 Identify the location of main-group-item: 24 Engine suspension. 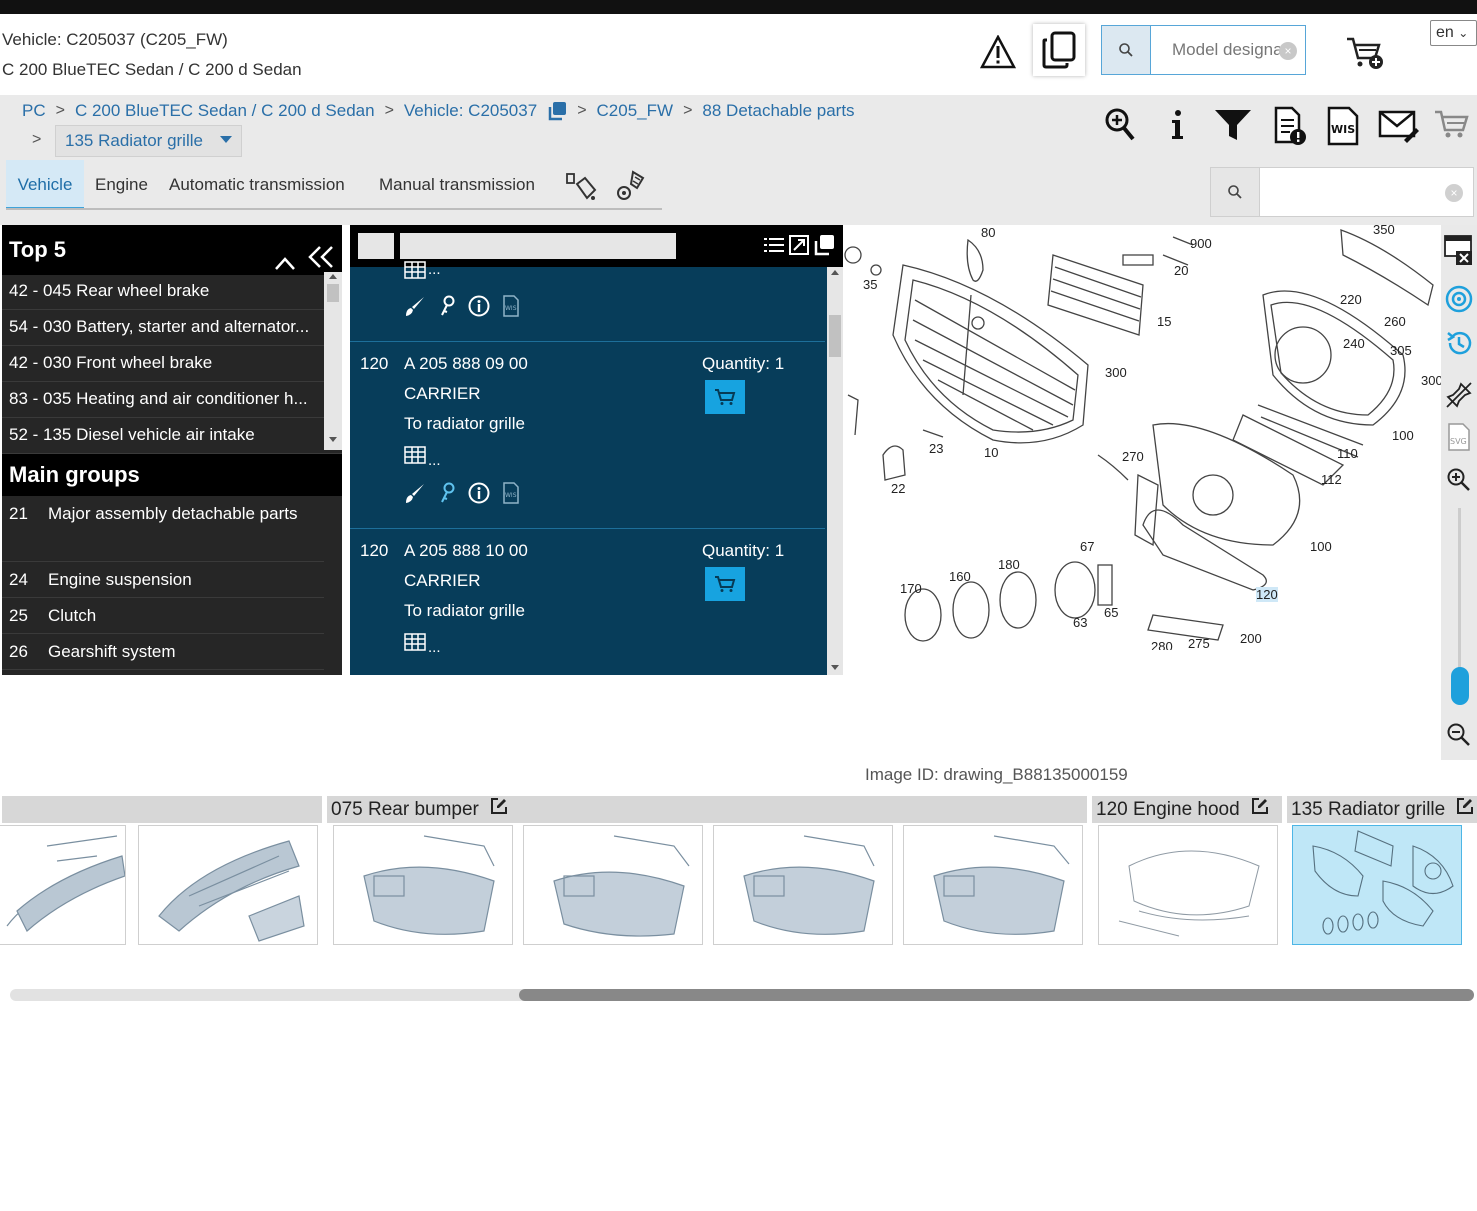
(163, 580).